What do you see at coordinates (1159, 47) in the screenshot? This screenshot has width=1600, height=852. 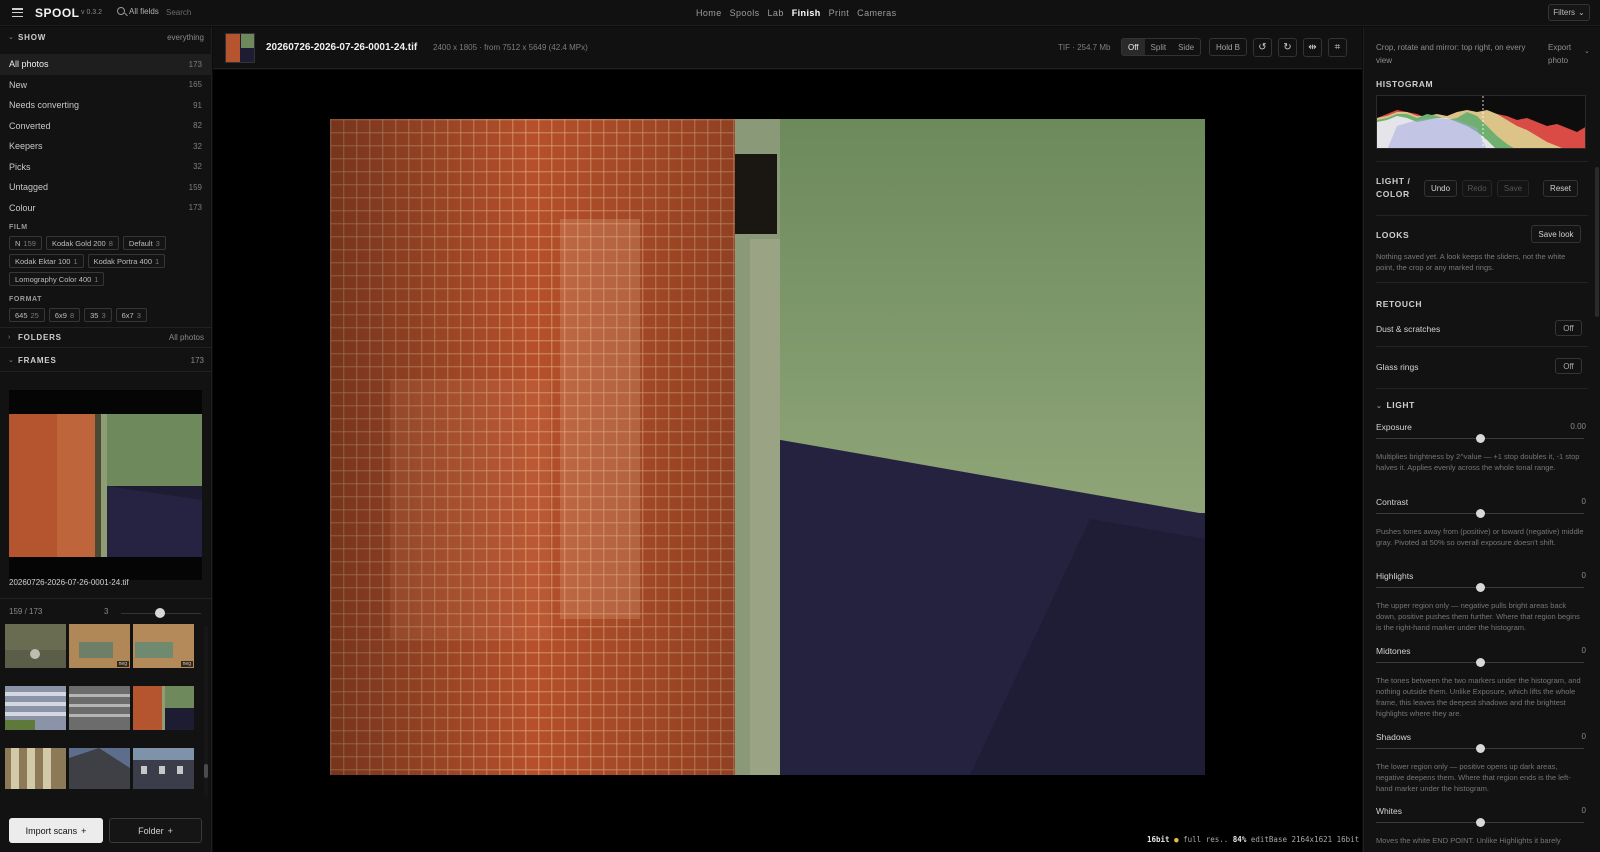 I see `compare-split: Split` at bounding box center [1159, 47].